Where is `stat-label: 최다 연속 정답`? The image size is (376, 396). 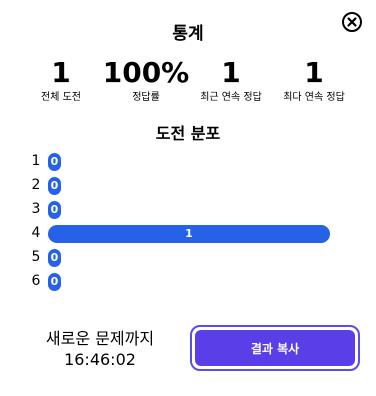
stat-label: 최다 연속 정답 is located at coordinates (314, 97).